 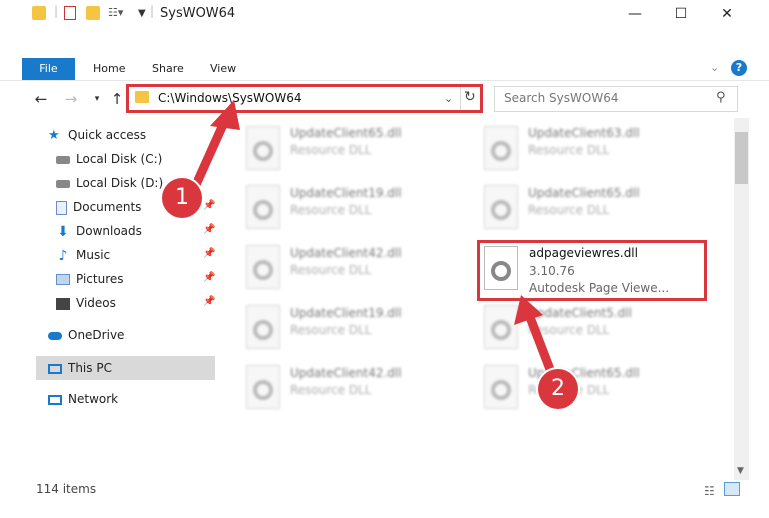 I want to click on callout-badge-2: 2, so click(x=558, y=389).